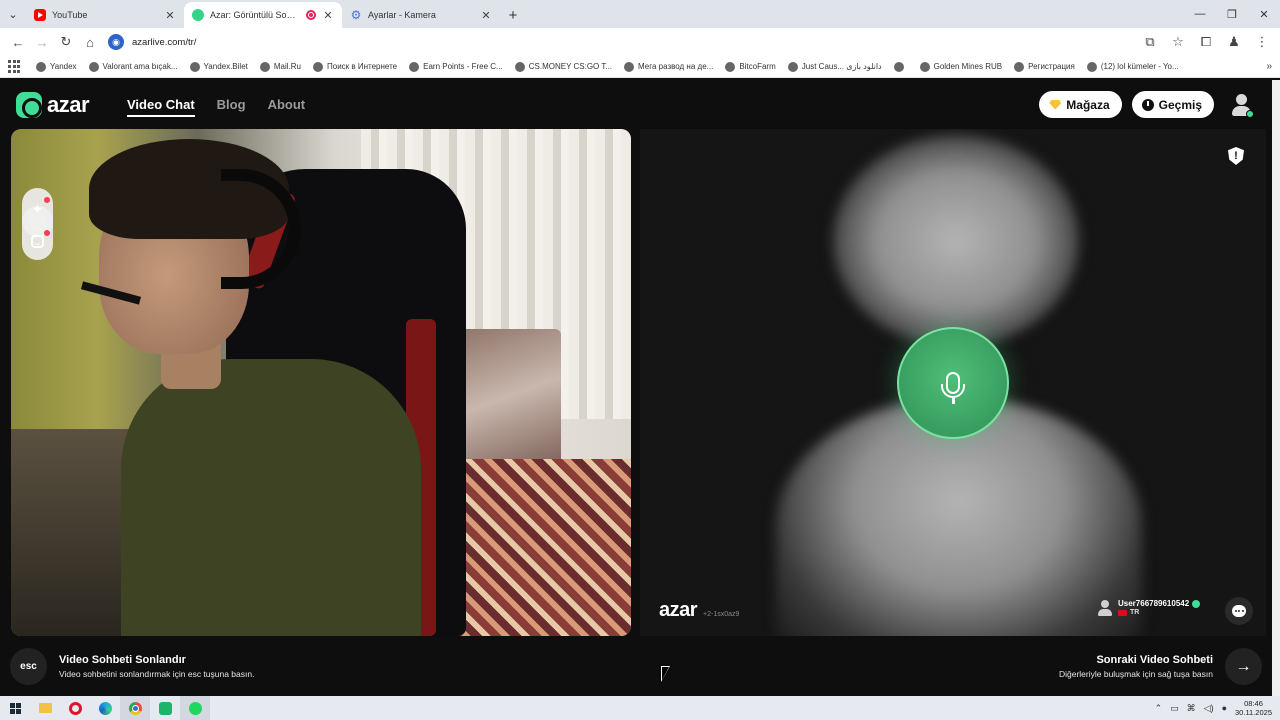  I want to click on back-icon: ←, so click(18, 42).